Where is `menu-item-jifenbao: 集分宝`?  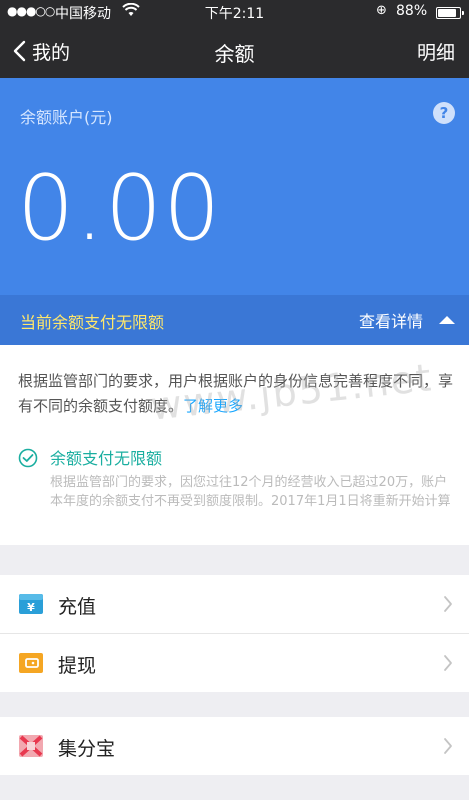
menu-item-jifenbao: 集分宝 is located at coordinates (234, 746).